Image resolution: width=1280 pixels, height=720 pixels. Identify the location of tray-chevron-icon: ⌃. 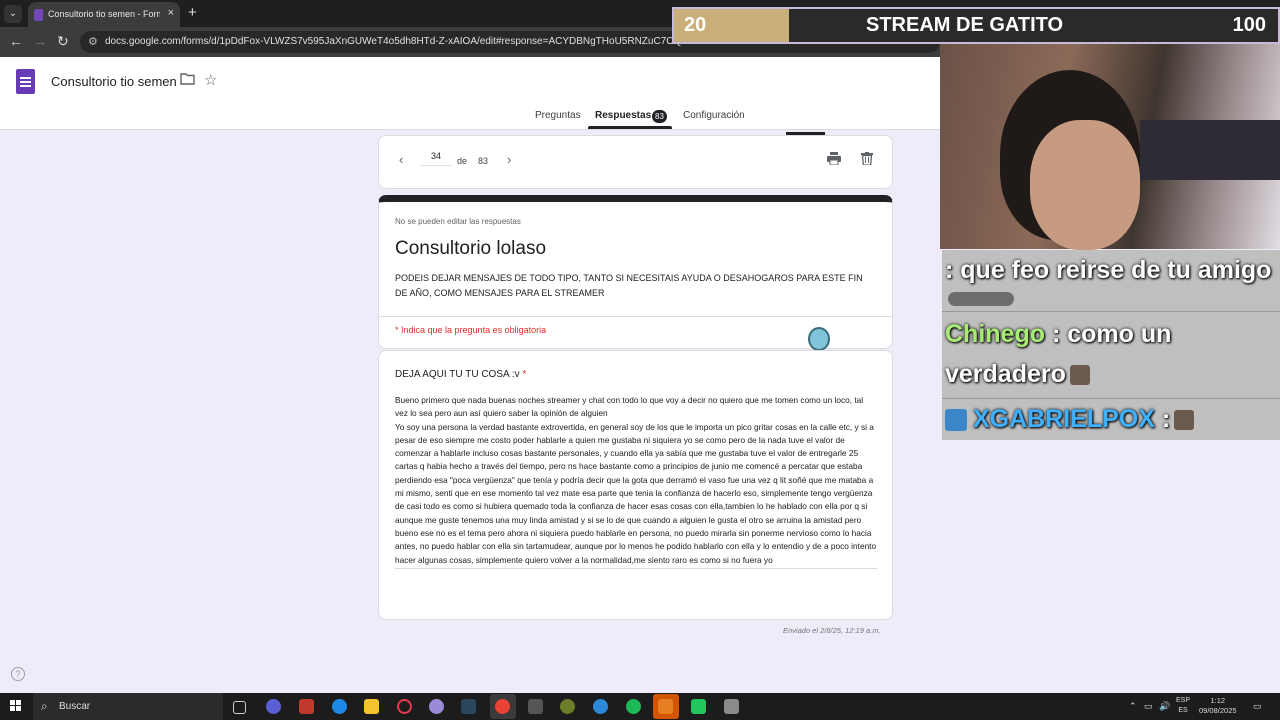
(1133, 706).